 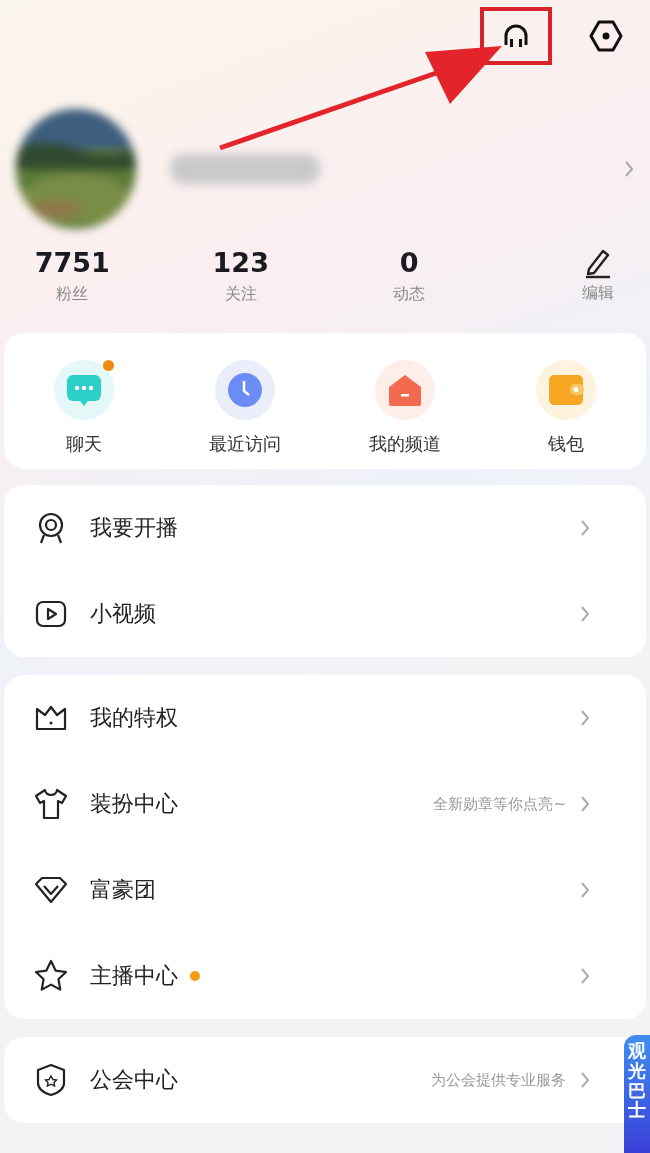 I want to click on stat-label: 动态, so click(x=409, y=294).